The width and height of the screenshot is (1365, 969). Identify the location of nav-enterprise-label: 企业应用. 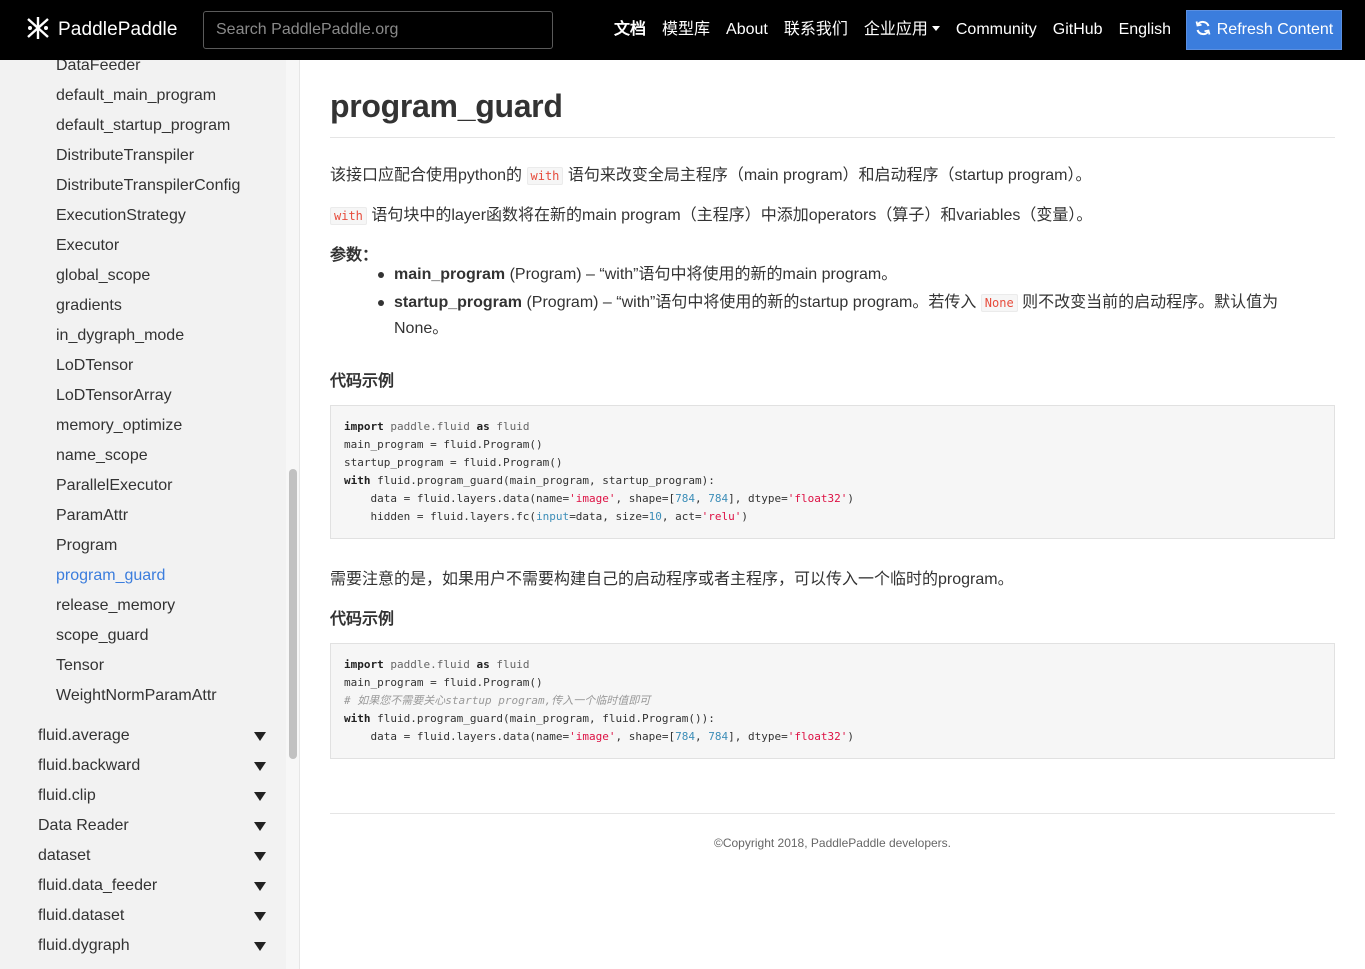
(895, 29).